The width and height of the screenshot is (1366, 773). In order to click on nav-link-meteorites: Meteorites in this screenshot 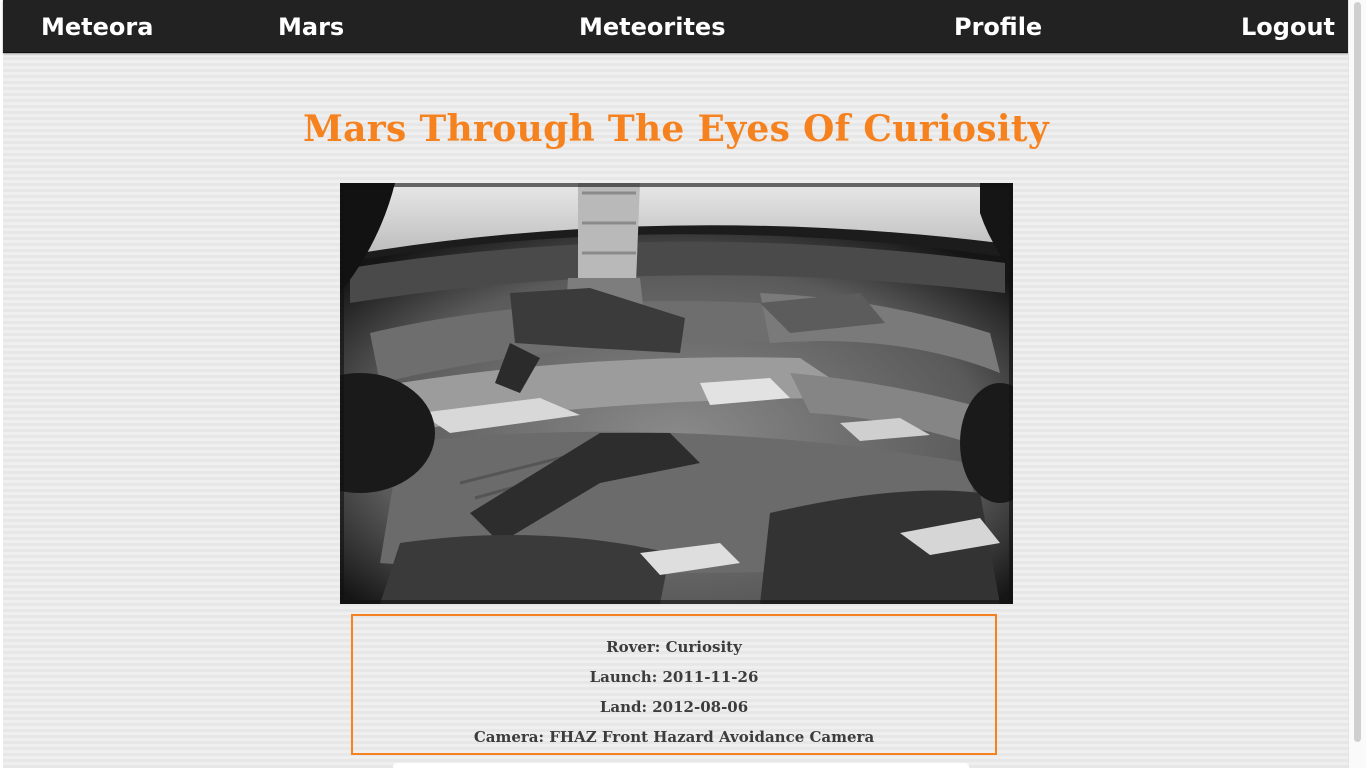, I will do `click(652, 26)`.